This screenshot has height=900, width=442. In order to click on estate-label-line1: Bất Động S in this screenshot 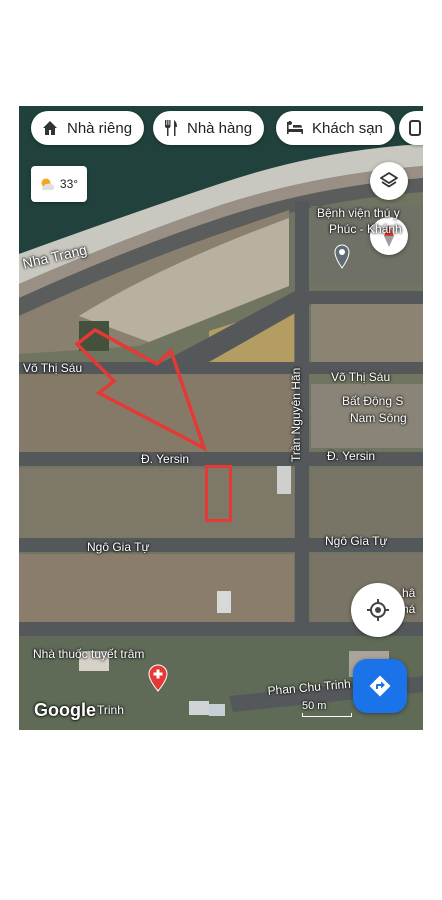, I will do `click(373, 401)`.